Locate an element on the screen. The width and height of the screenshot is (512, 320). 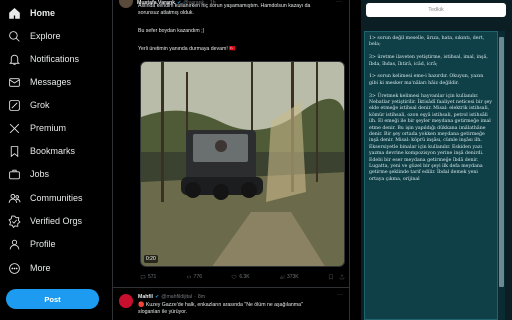
scrollbar is located at coordinates (501, 175).